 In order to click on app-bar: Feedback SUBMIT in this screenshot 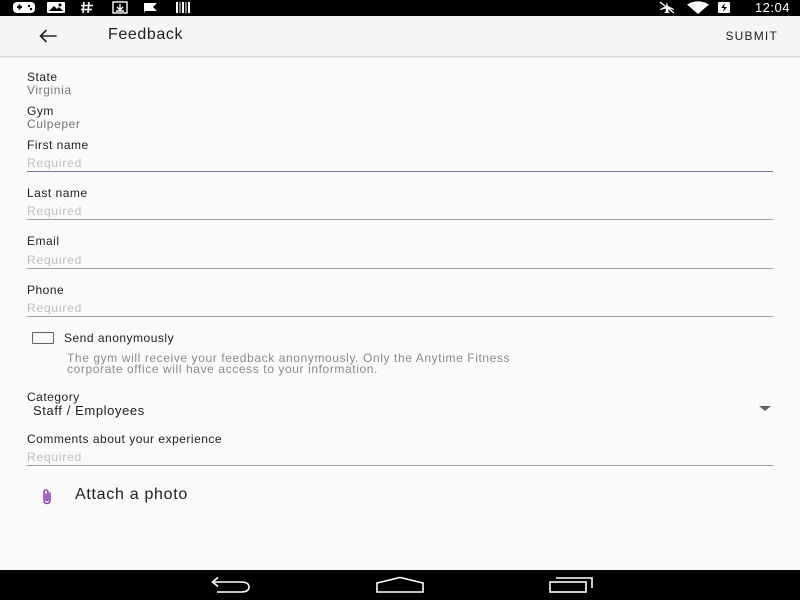, I will do `click(400, 36)`.